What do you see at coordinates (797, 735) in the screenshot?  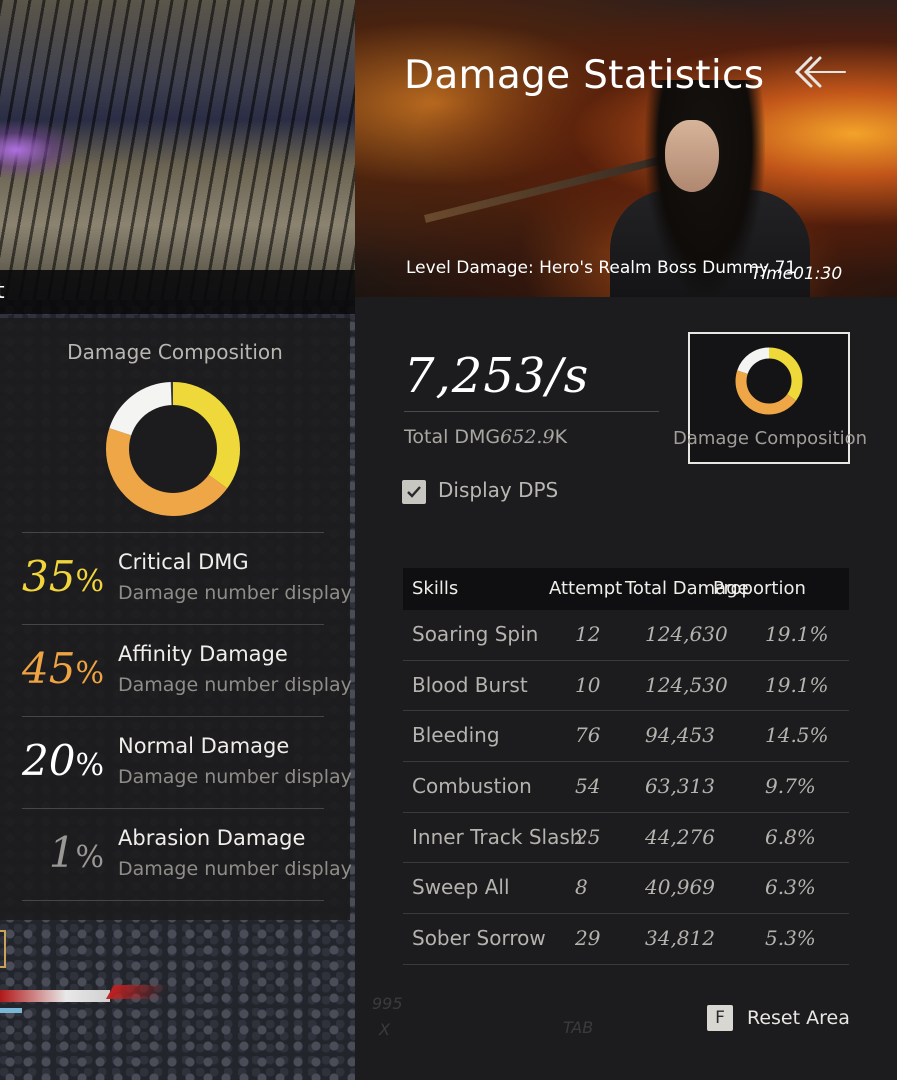 I see `skill-proportion: 14.5%` at bounding box center [797, 735].